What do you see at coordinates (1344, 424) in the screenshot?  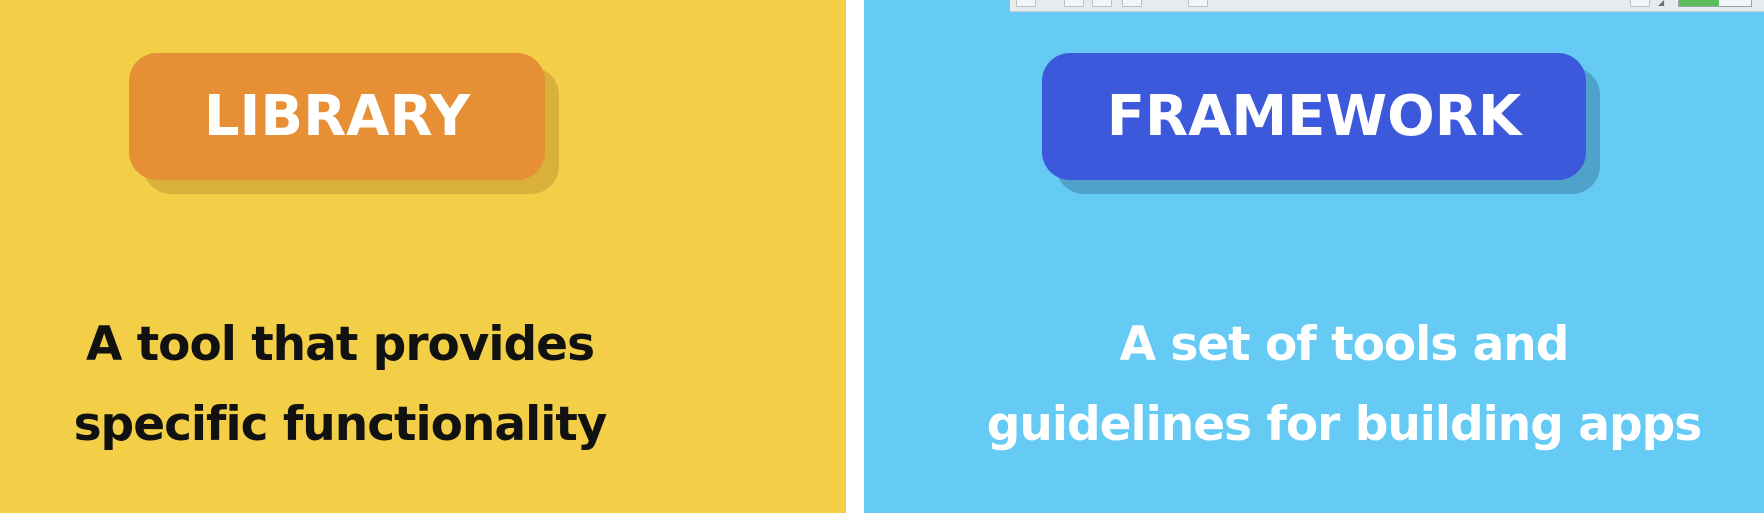 I see `framework-description-line-2: guidelines for building apps` at bounding box center [1344, 424].